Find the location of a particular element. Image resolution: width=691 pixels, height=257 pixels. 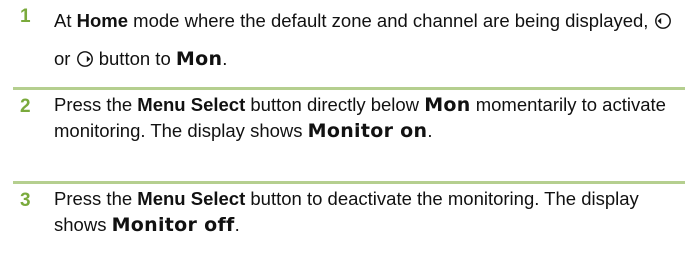

text-run: button directly below is located at coordinates (335, 104).